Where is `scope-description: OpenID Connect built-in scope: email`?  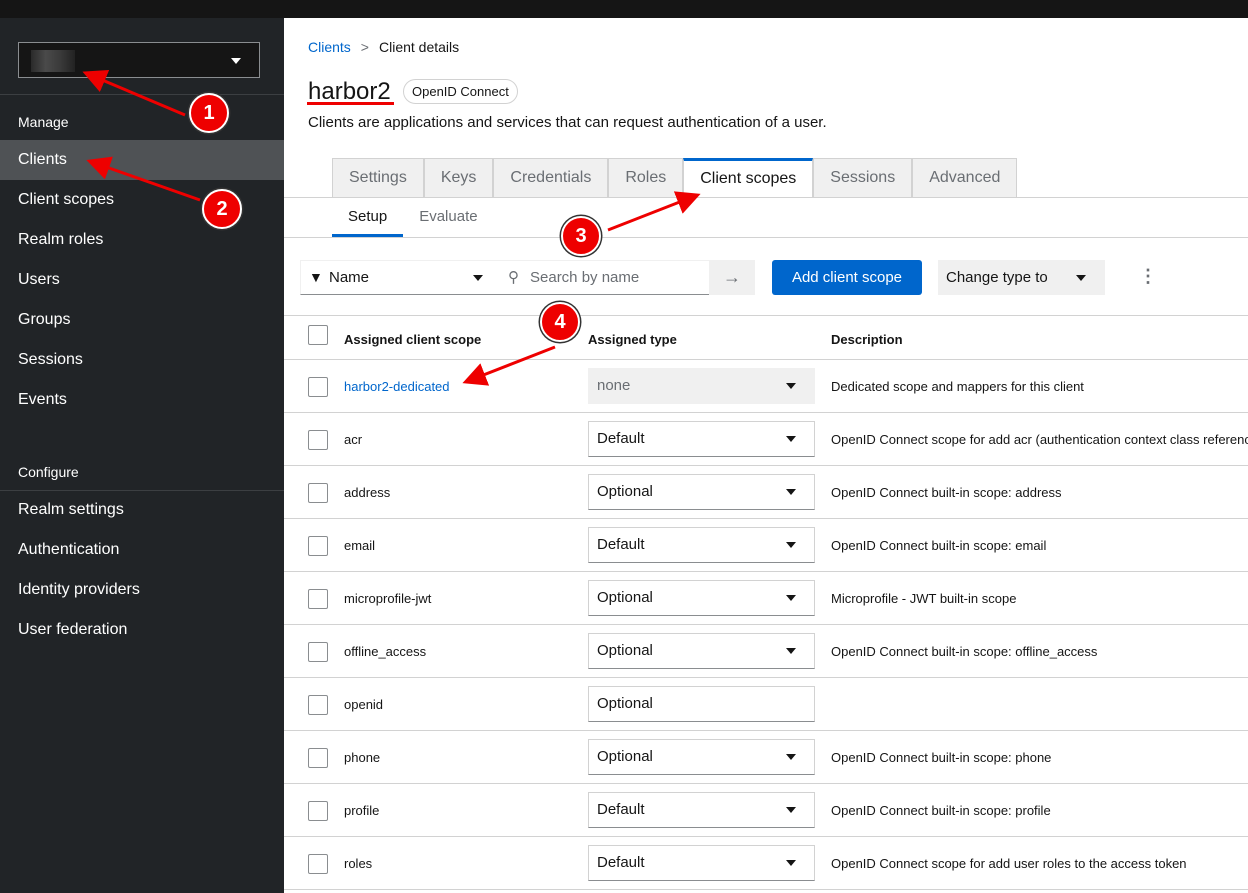
scope-description: OpenID Connect built-in scope: email is located at coordinates (939, 545).